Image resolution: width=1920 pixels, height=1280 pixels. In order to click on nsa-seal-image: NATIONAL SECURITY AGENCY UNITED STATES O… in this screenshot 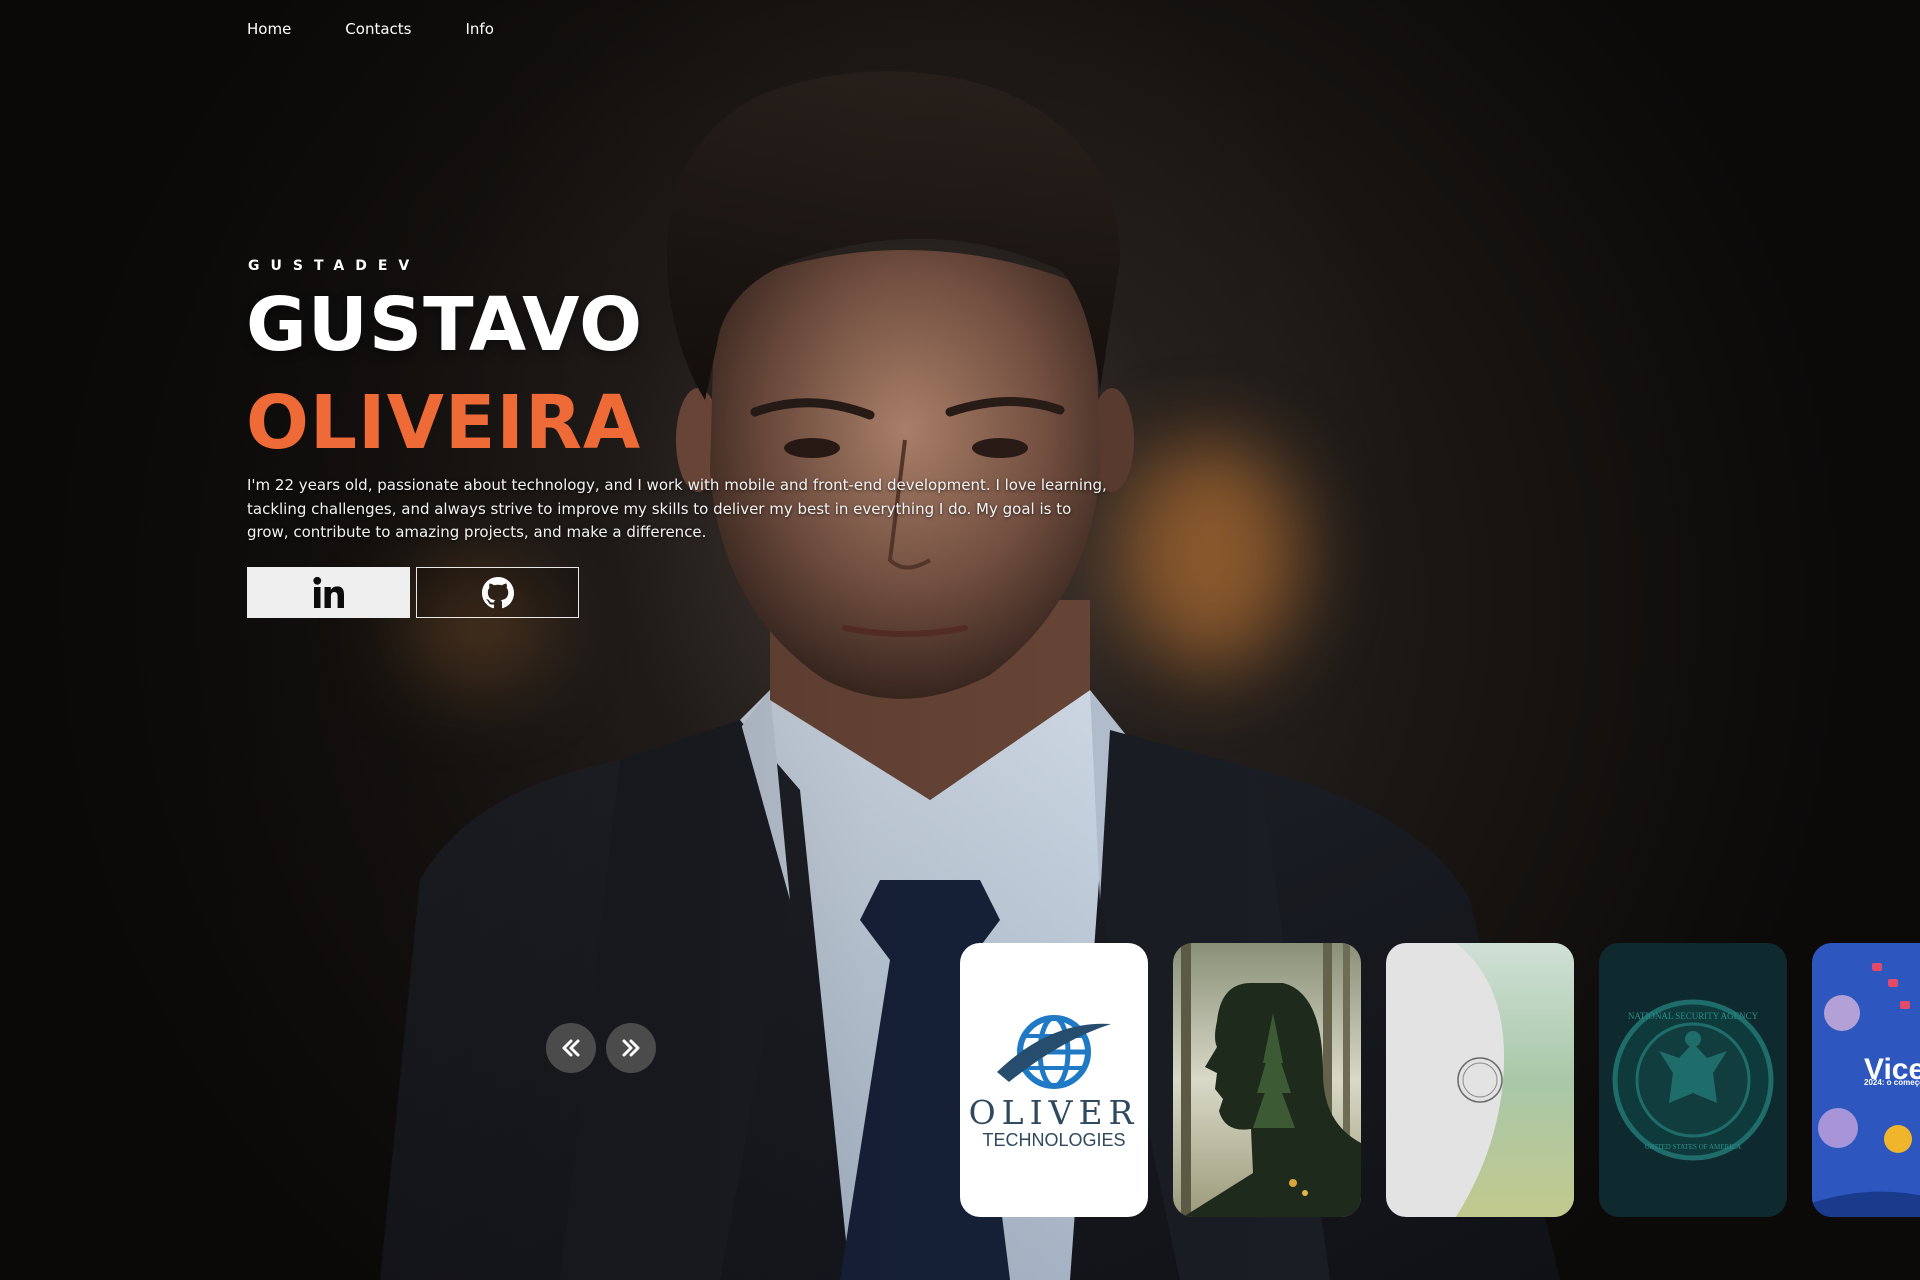, I will do `click(1693, 1080)`.